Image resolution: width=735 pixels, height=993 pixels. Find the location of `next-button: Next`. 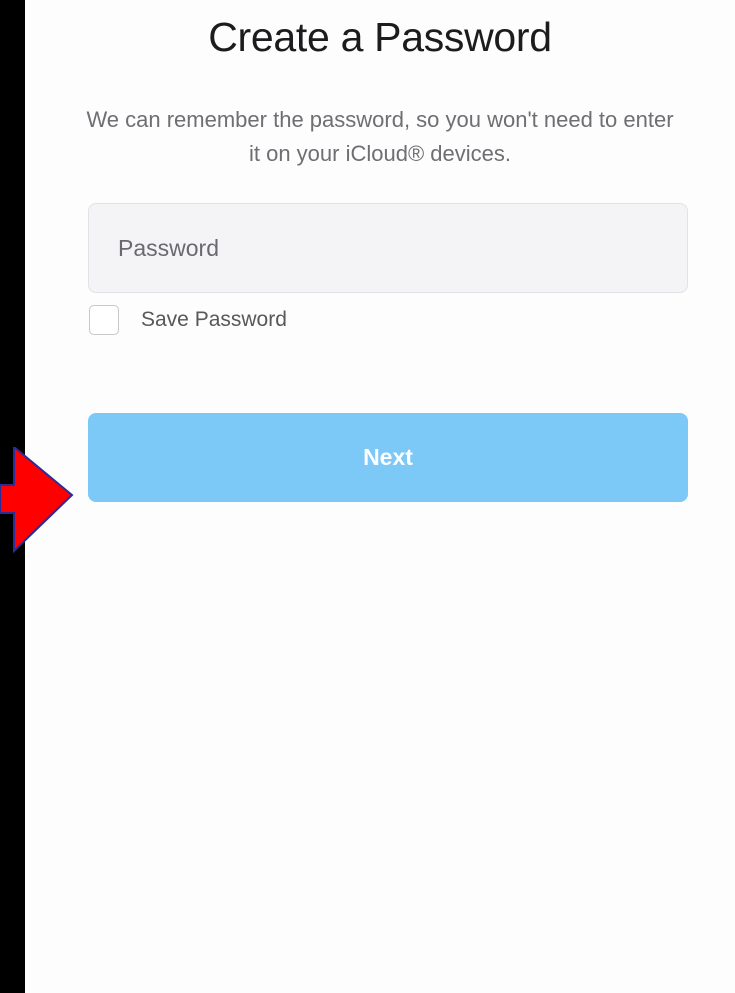

next-button: Next is located at coordinates (388, 457).